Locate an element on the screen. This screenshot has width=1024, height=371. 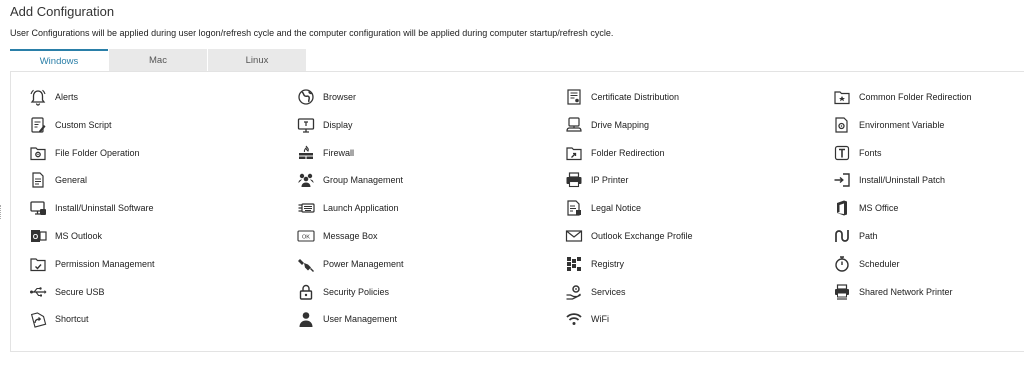
config-item-registry: Registry is located at coordinates (594, 264).